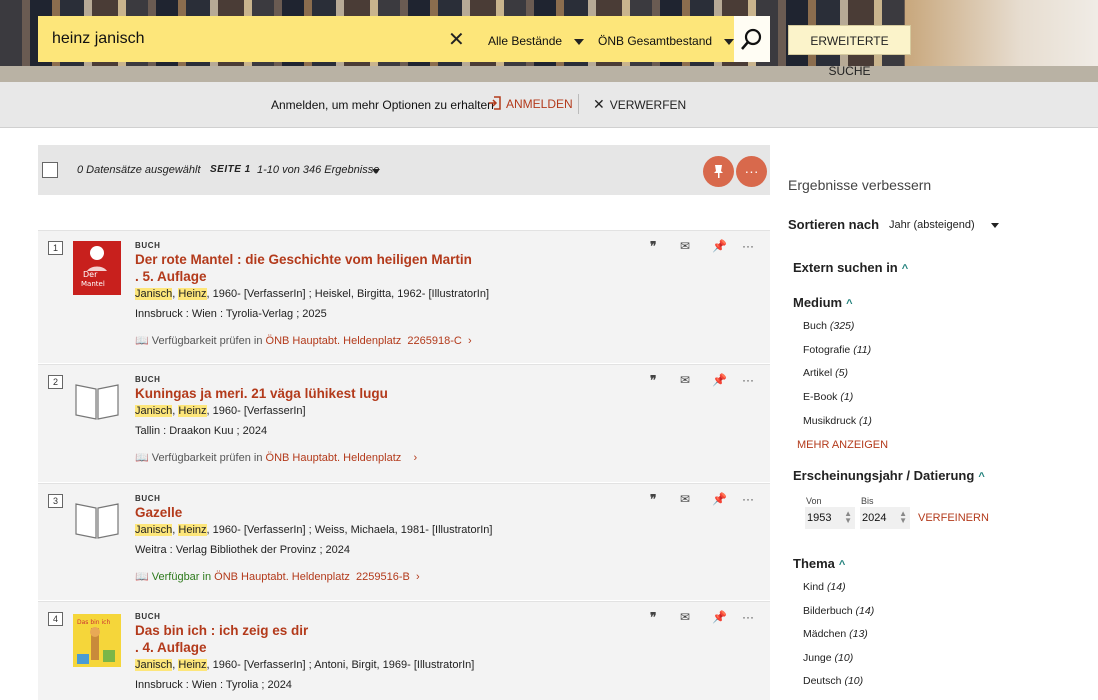  What do you see at coordinates (827, 350) in the screenshot?
I see `facet-item-label: Fotografie` at bounding box center [827, 350].